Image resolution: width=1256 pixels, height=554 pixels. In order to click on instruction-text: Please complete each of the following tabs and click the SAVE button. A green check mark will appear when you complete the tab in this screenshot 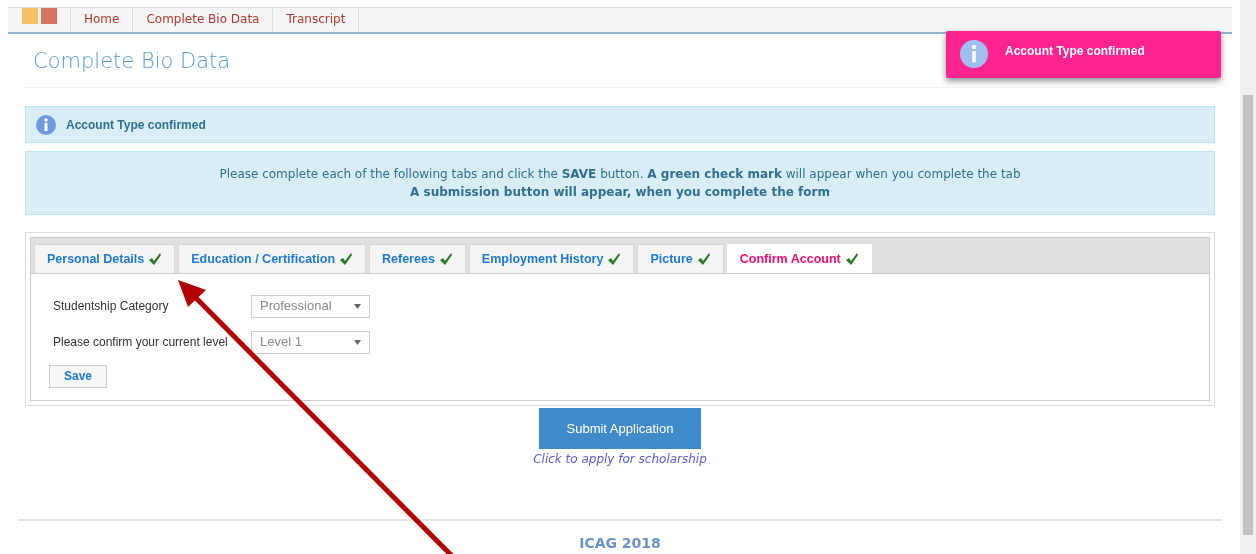, I will do `click(620, 174)`.